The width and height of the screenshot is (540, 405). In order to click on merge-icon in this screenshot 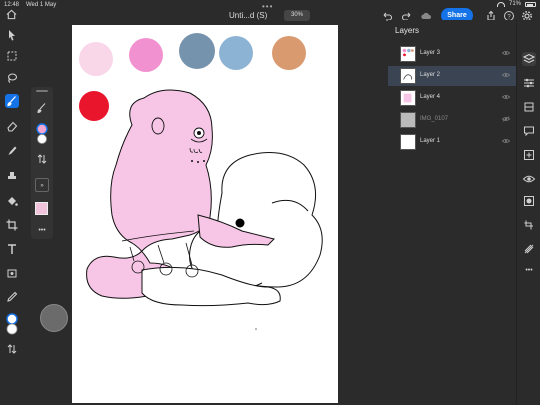, I will do `click(529, 249)`.